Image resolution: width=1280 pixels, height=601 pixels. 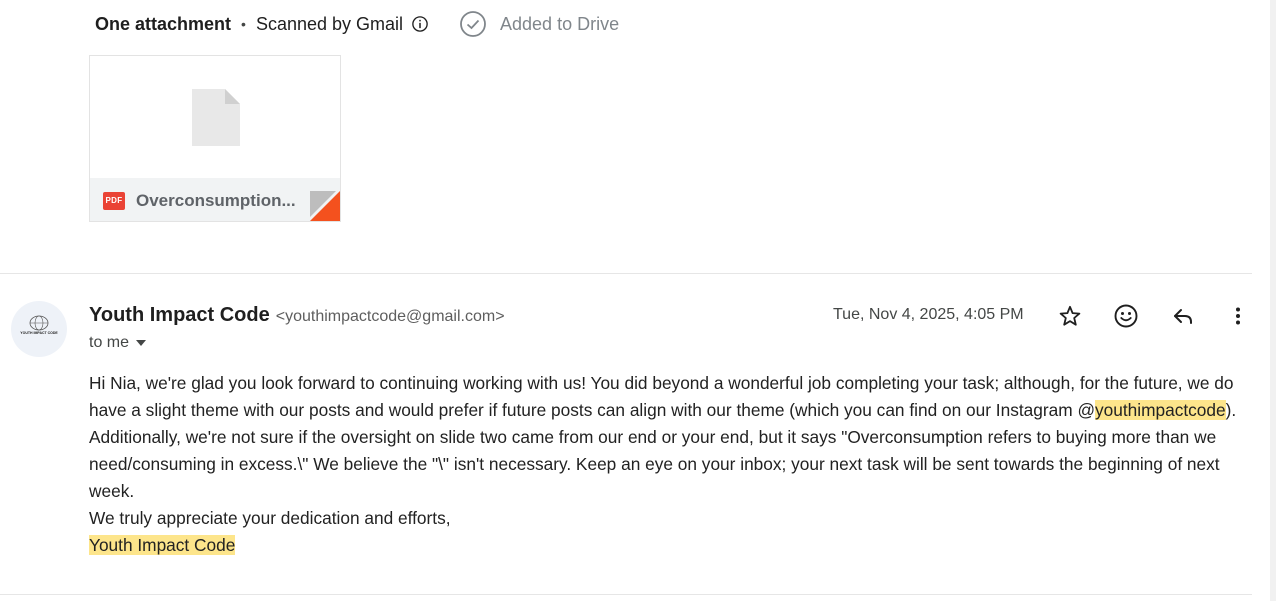 I want to click on added-to-drive: Added to Drive, so click(x=539, y=24).